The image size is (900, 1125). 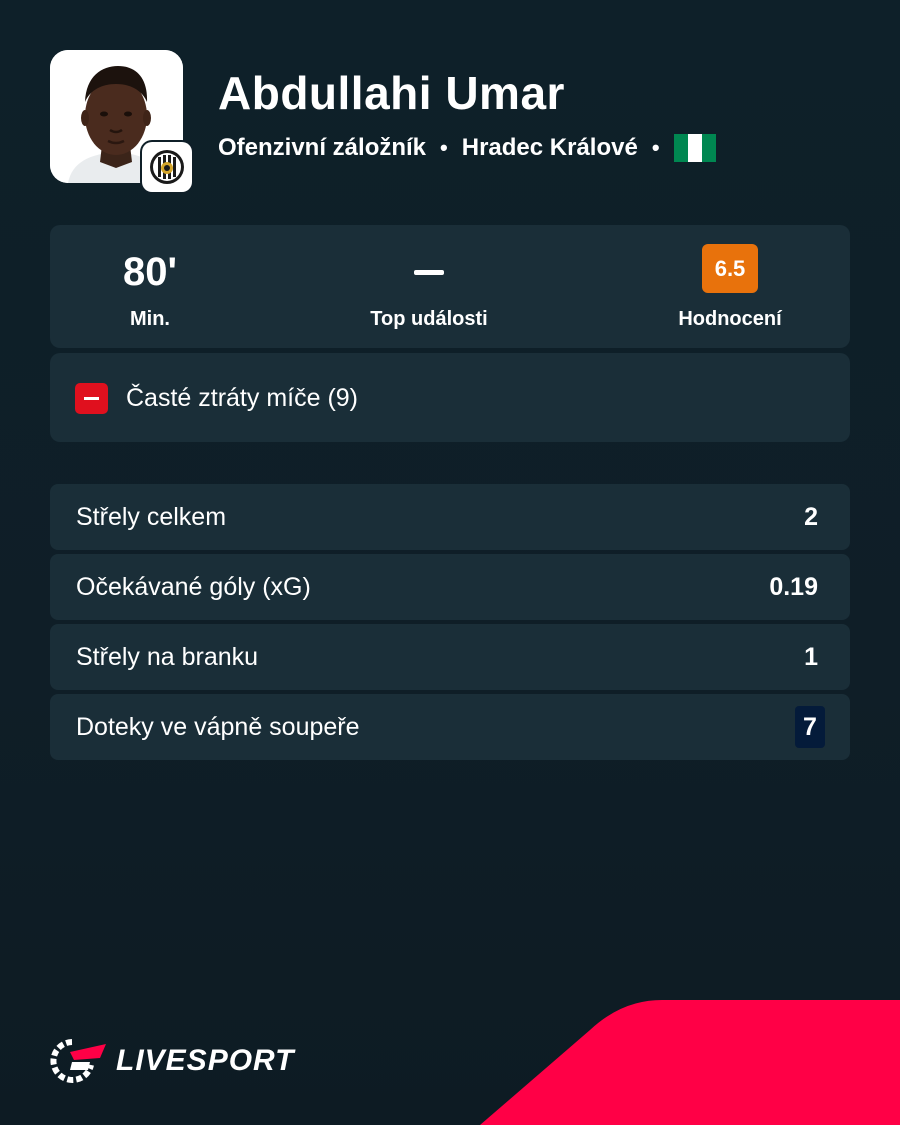 I want to click on livesport-logo-icon, so click(x=78, y=1061).